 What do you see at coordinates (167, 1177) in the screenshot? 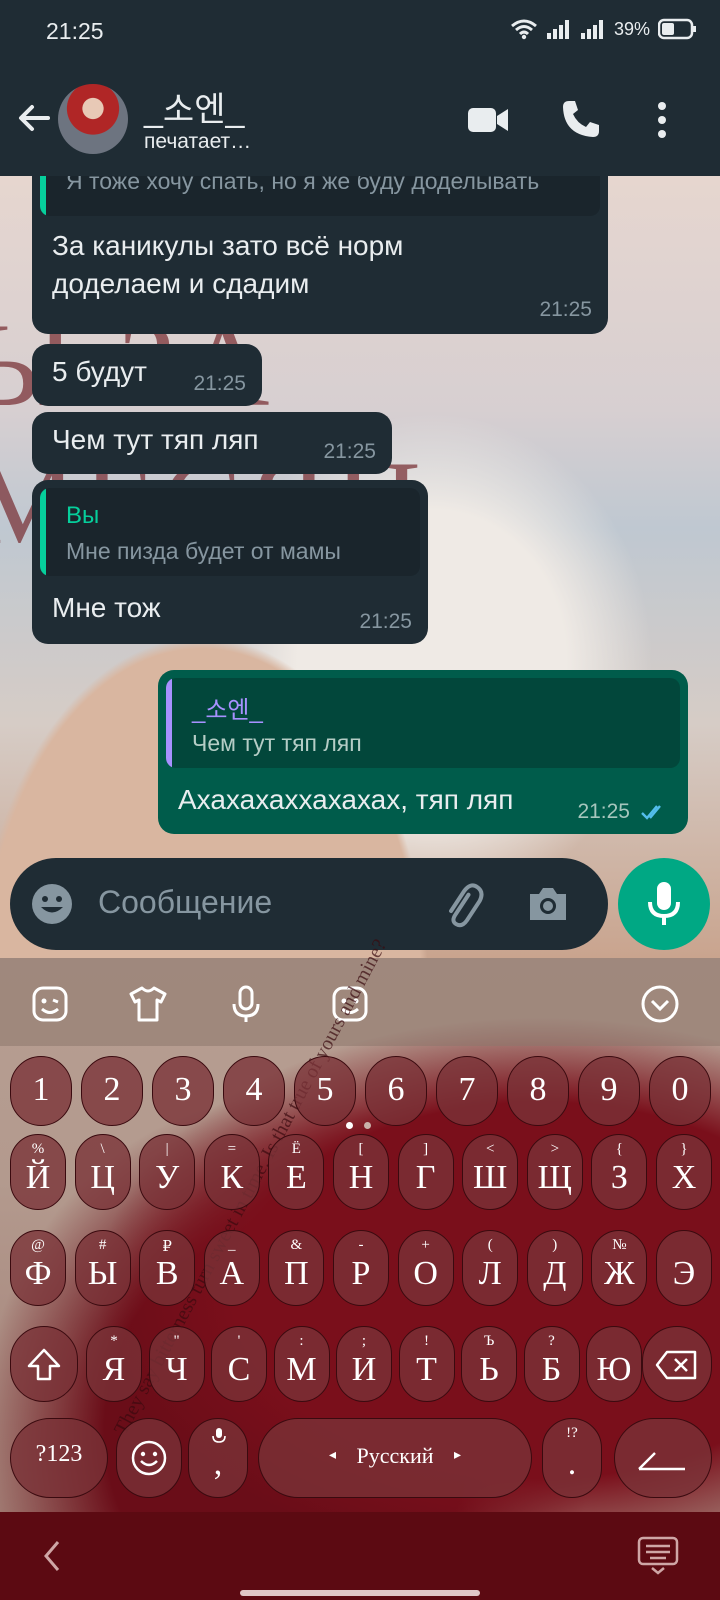
I see `key-label: У` at bounding box center [167, 1177].